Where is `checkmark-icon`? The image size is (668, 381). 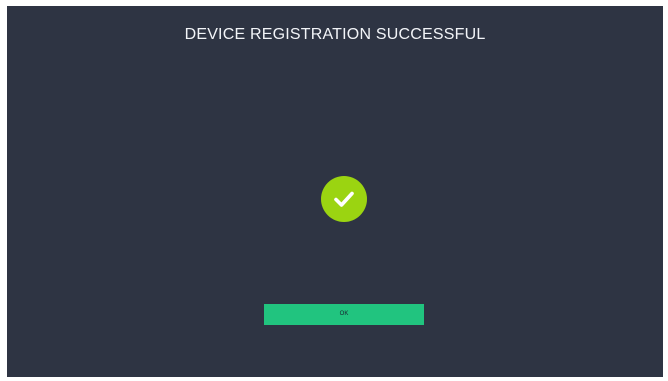 checkmark-icon is located at coordinates (344, 199).